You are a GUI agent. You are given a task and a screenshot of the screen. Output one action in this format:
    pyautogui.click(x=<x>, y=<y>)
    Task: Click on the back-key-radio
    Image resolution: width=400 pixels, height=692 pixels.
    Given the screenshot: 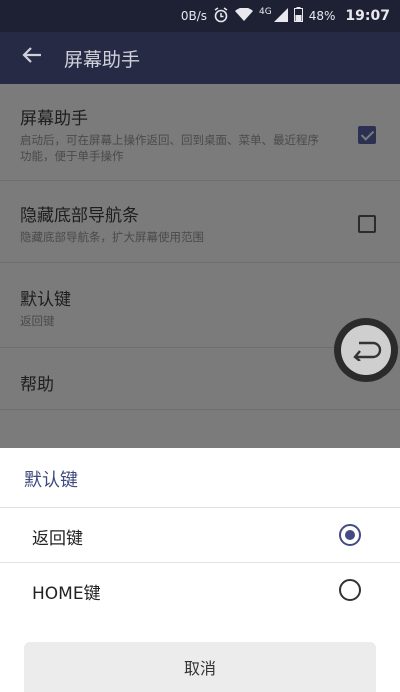 What is the action you would take?
    pyautogui.click(x=350, y=535)
    